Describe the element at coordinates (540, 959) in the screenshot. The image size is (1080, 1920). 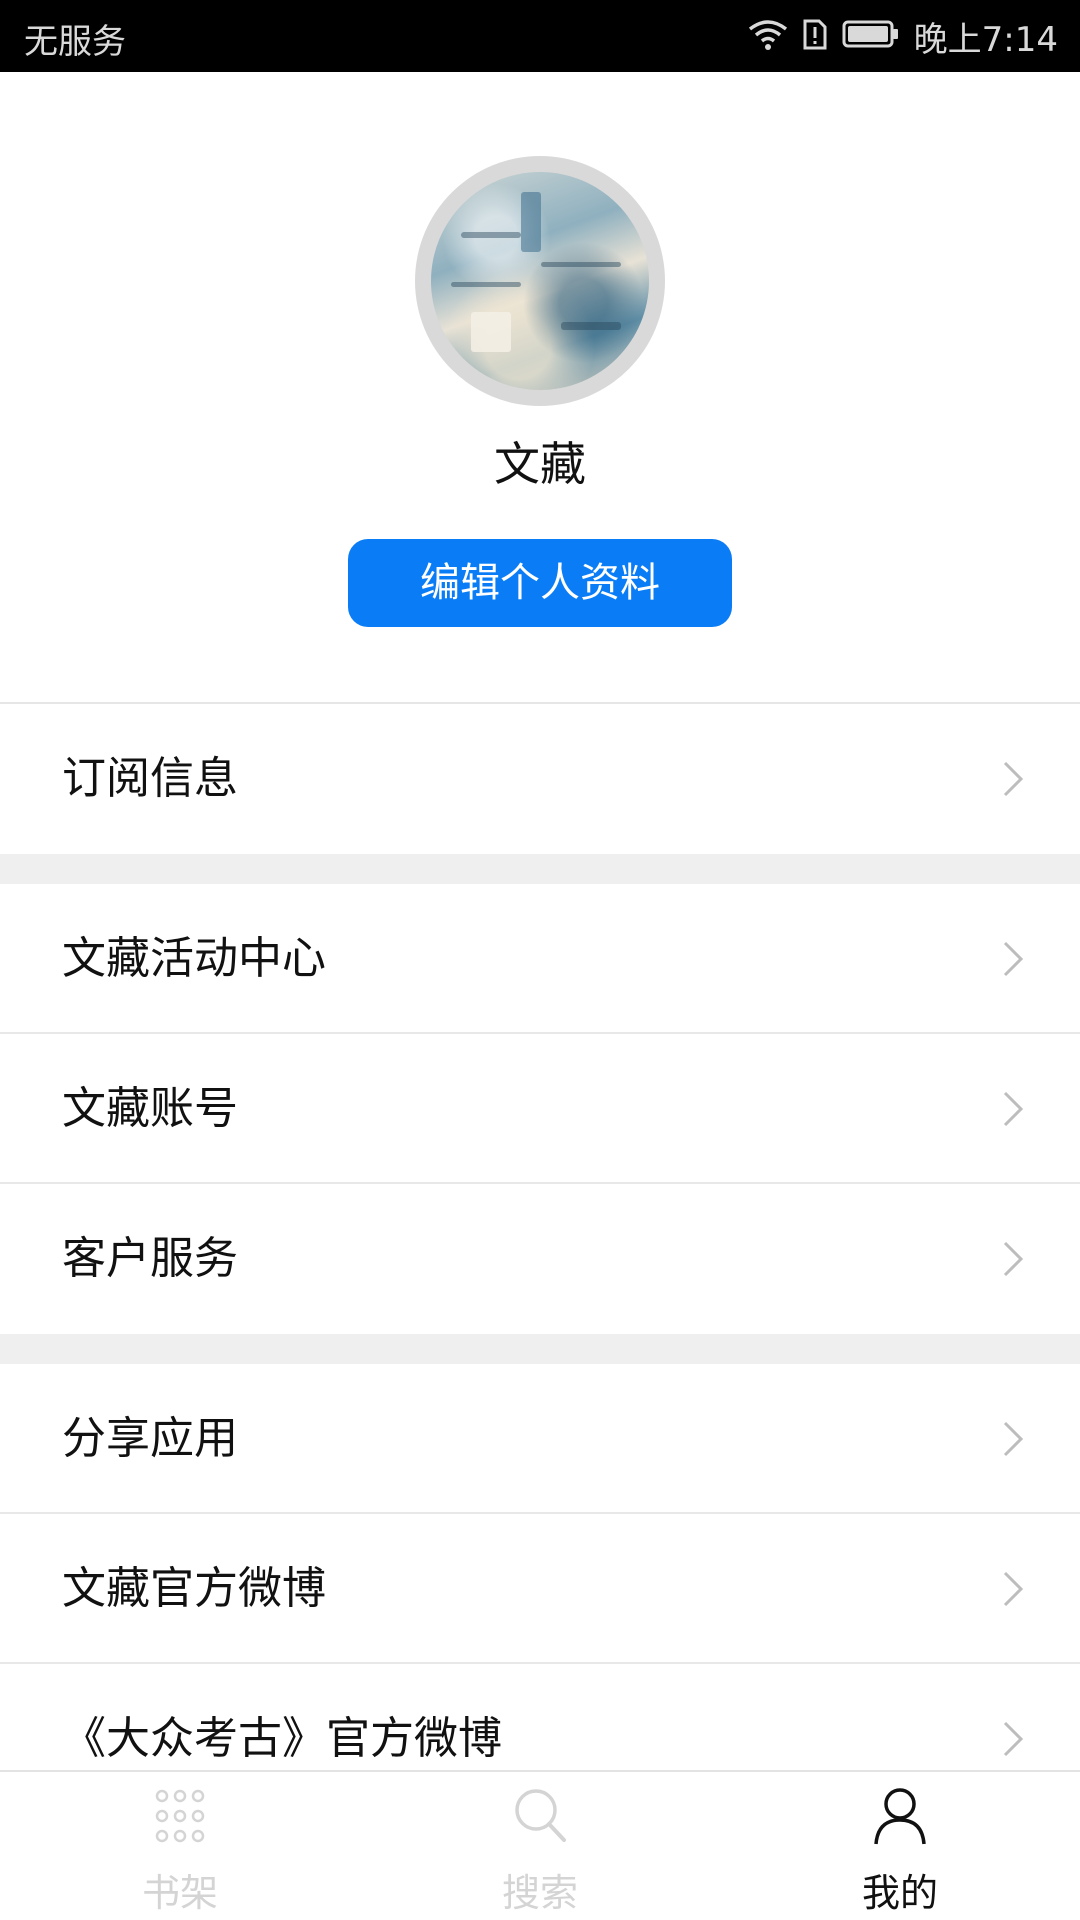
I see `menu-item-activity-center: 文藏活动中心` at that location.